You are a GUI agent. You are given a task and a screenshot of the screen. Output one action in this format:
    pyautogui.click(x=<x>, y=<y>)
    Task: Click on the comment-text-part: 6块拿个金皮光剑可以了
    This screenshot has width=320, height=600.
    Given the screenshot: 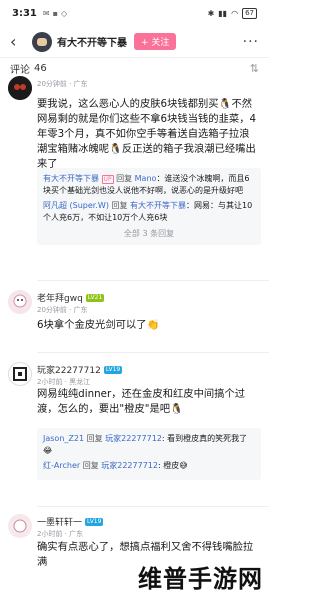 What is the action you would take?
    pyautogui.click(x=92, y=325)
    